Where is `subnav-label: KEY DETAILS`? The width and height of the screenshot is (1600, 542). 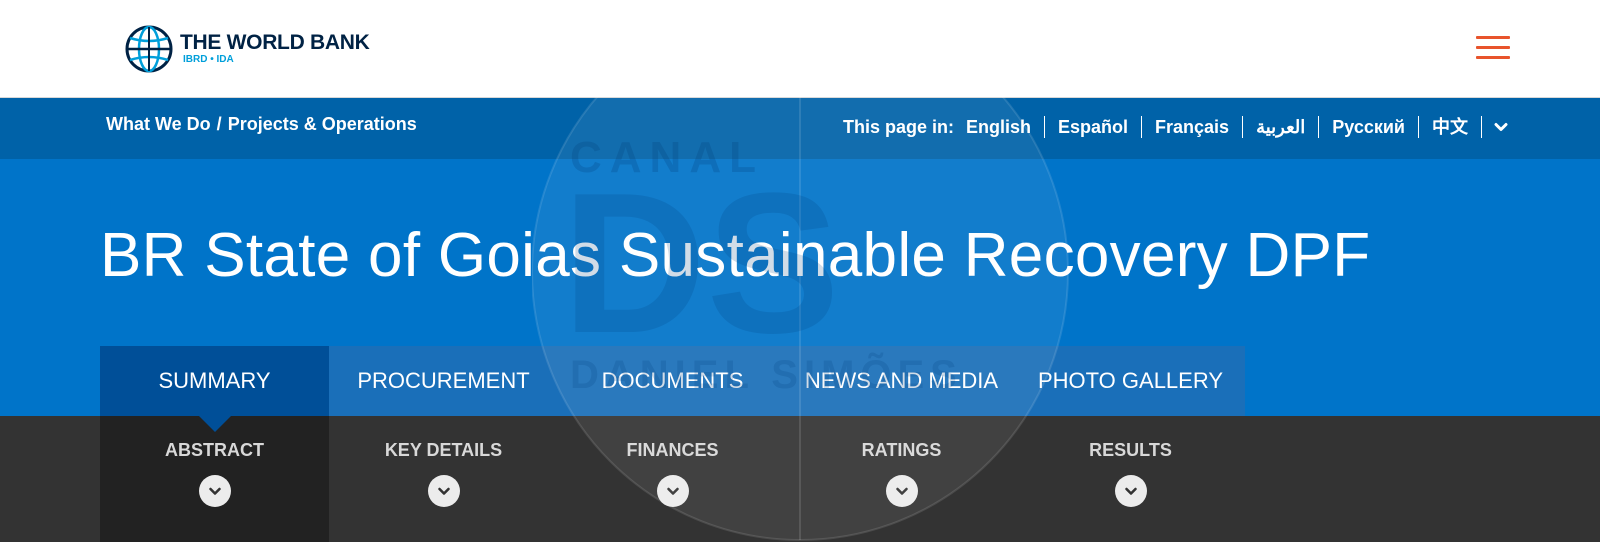
subnav-label: KEY DETAILS is located at coordinates (443, 450).